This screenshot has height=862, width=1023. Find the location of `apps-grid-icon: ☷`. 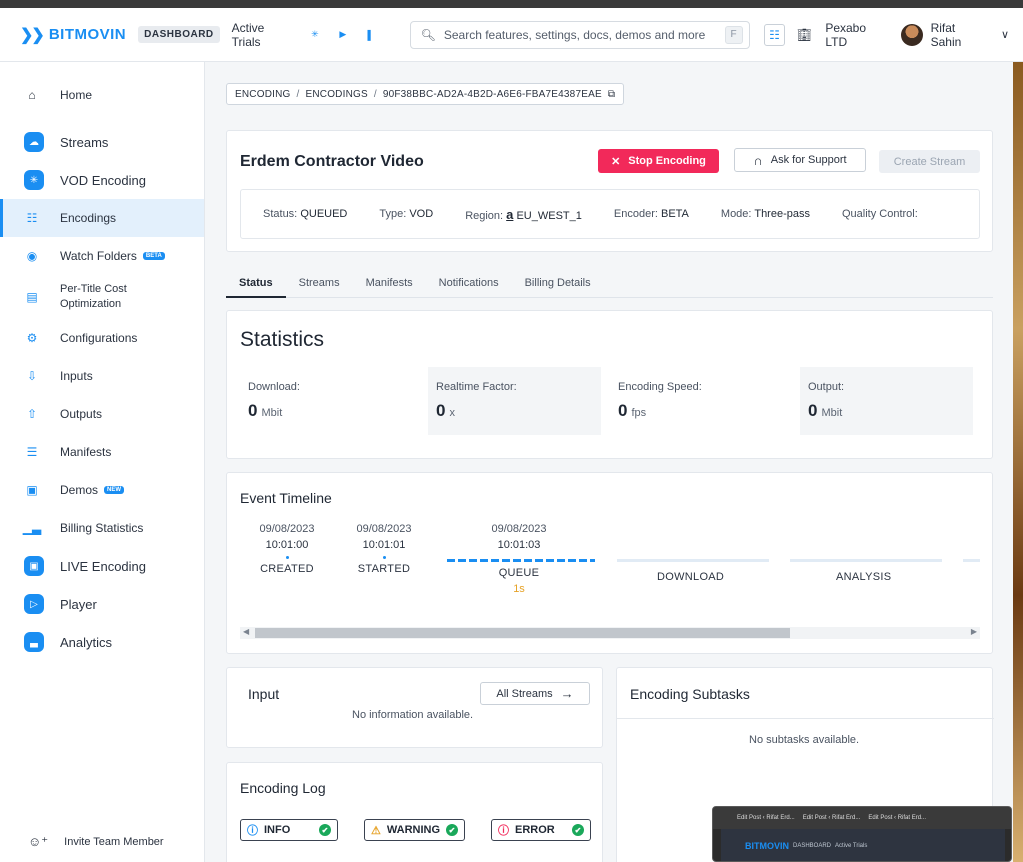

apps-grid-icon: ☷ is located at coordinates (774, 34).